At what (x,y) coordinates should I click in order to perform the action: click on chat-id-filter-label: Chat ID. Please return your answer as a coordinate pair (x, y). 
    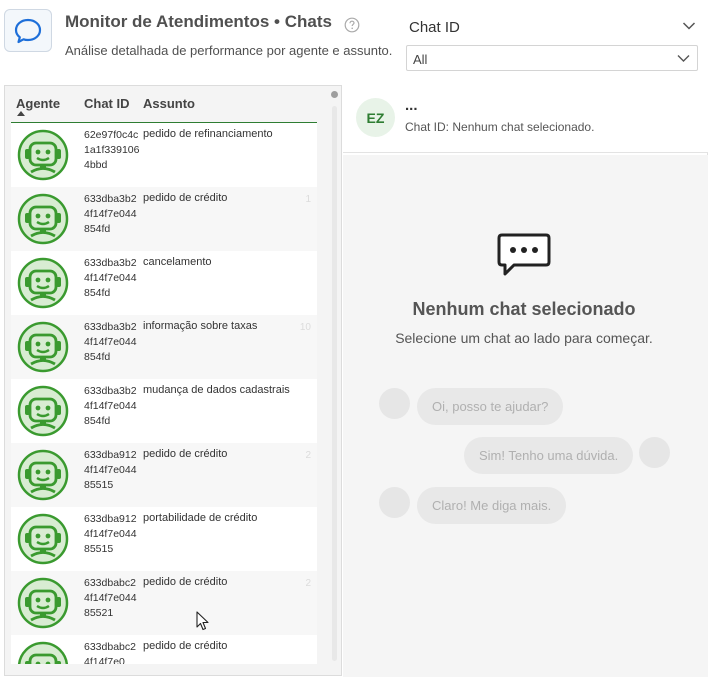
    Looking at the image, I should click on (434, 27).